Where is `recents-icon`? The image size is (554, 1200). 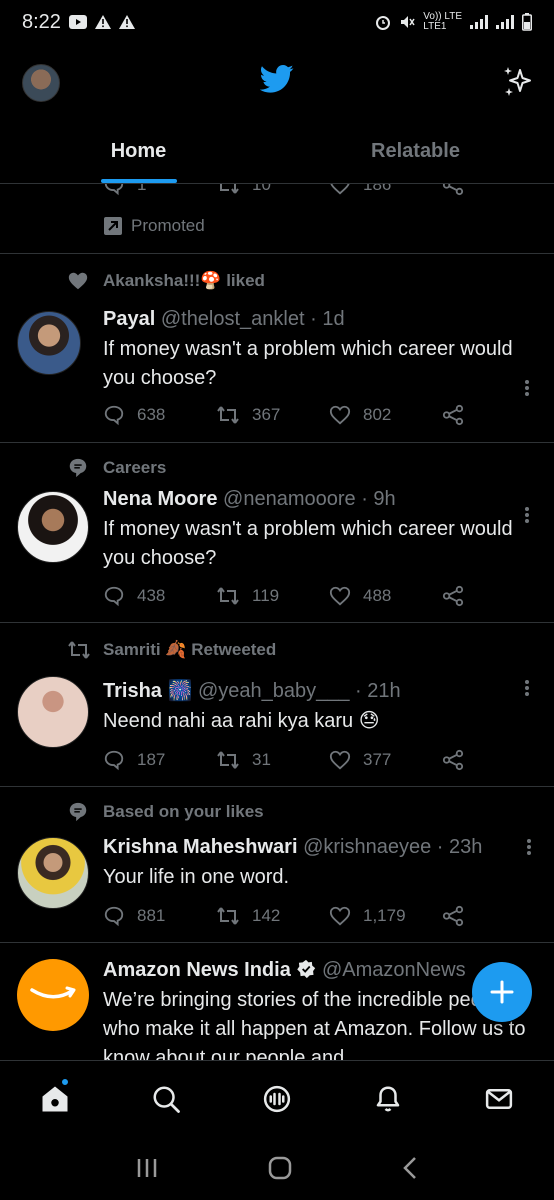 recents-icon is located at coordinates (147, 1168).